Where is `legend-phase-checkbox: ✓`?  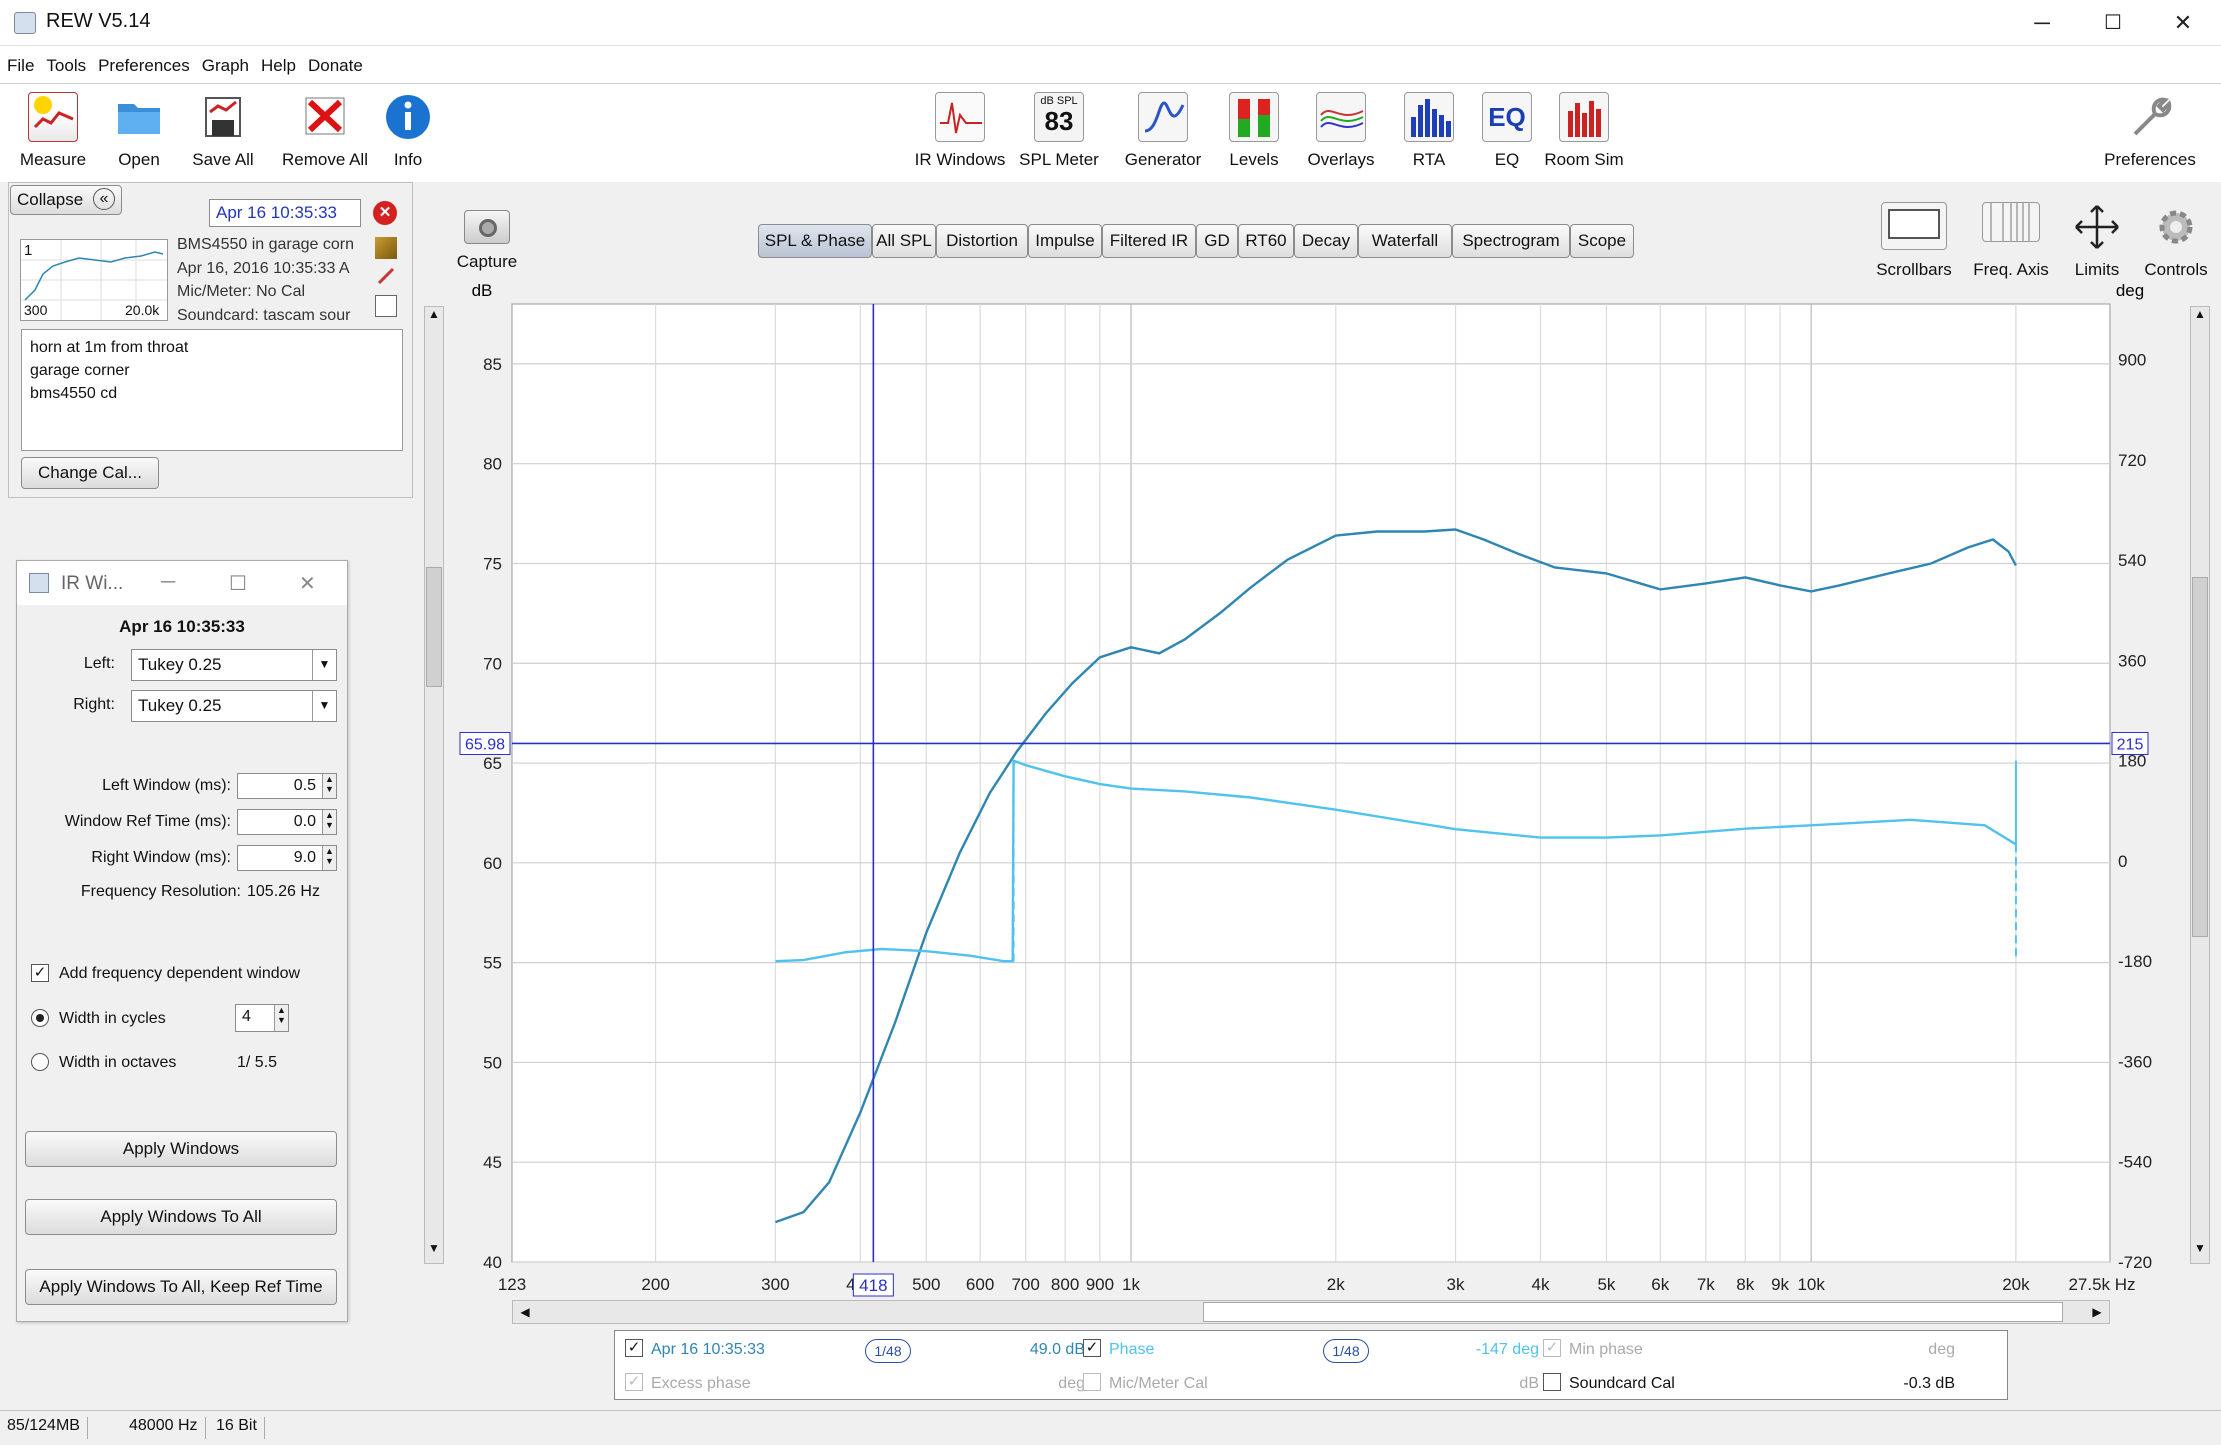 legend-phase-checkbox: ✓ is located at coordinates (1092, 1348).